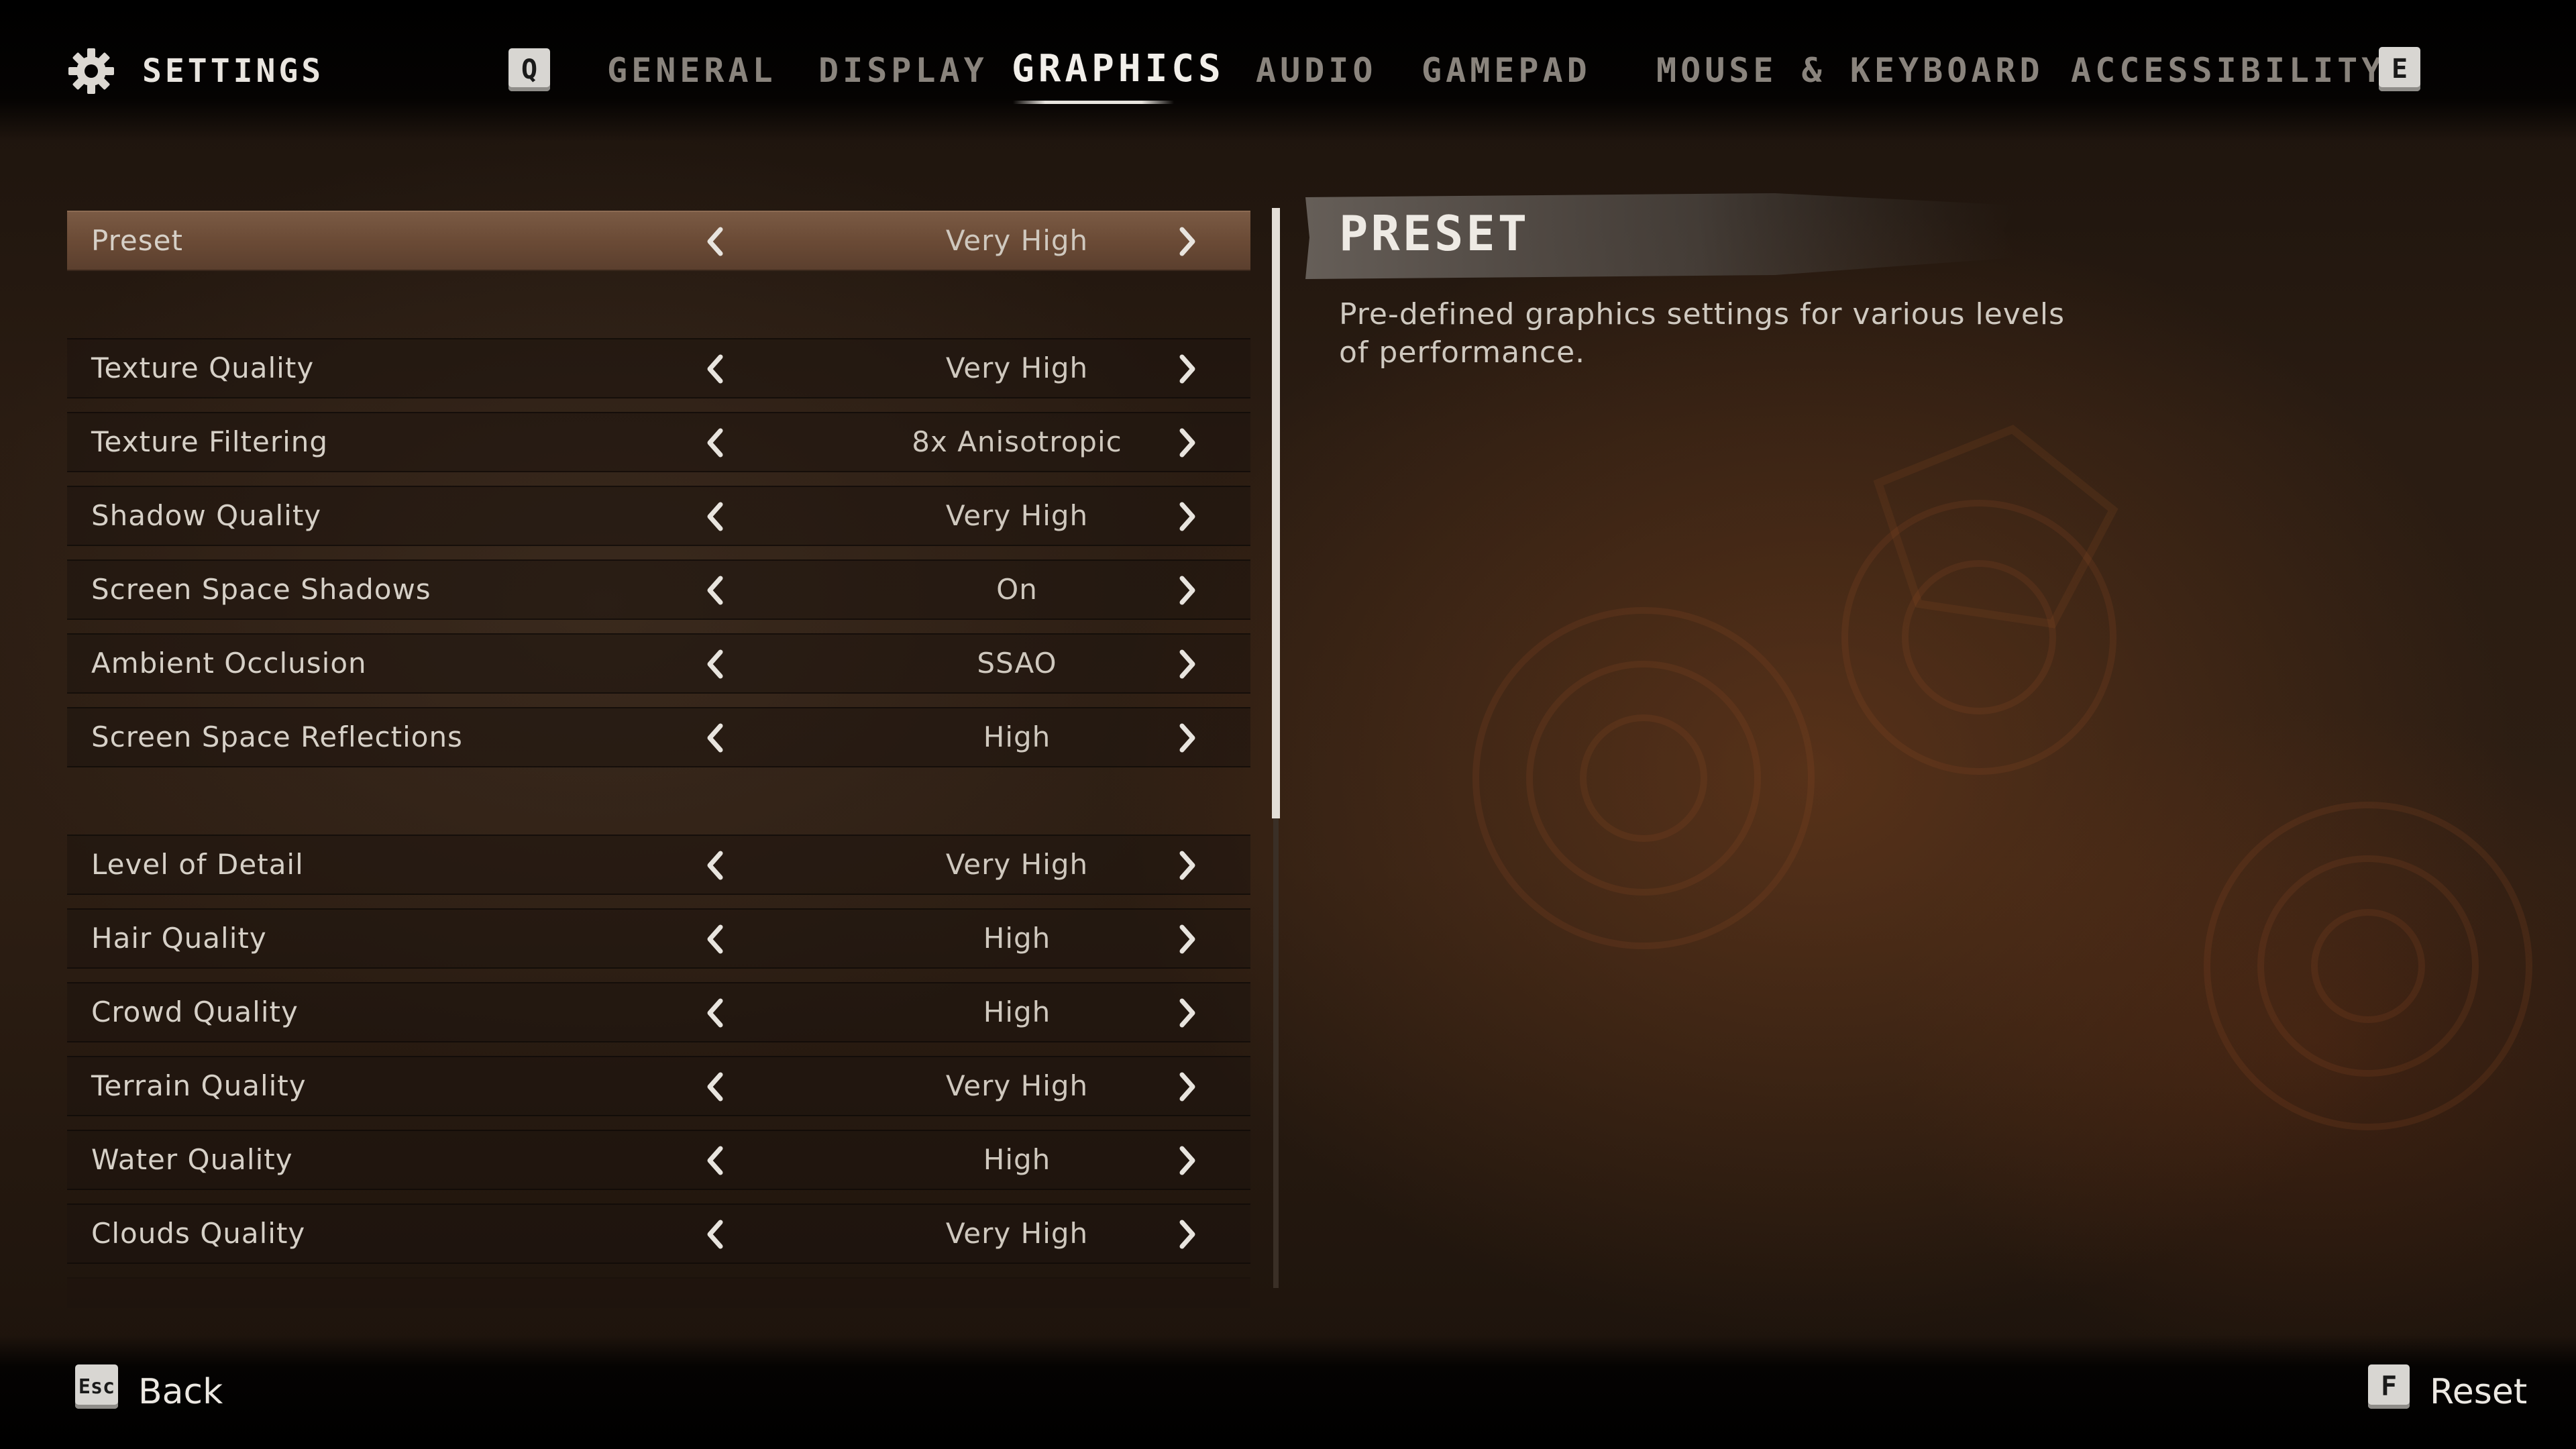  I want to click on tab-accessibility: ACCESSIBILITY, so click(2228, 70).